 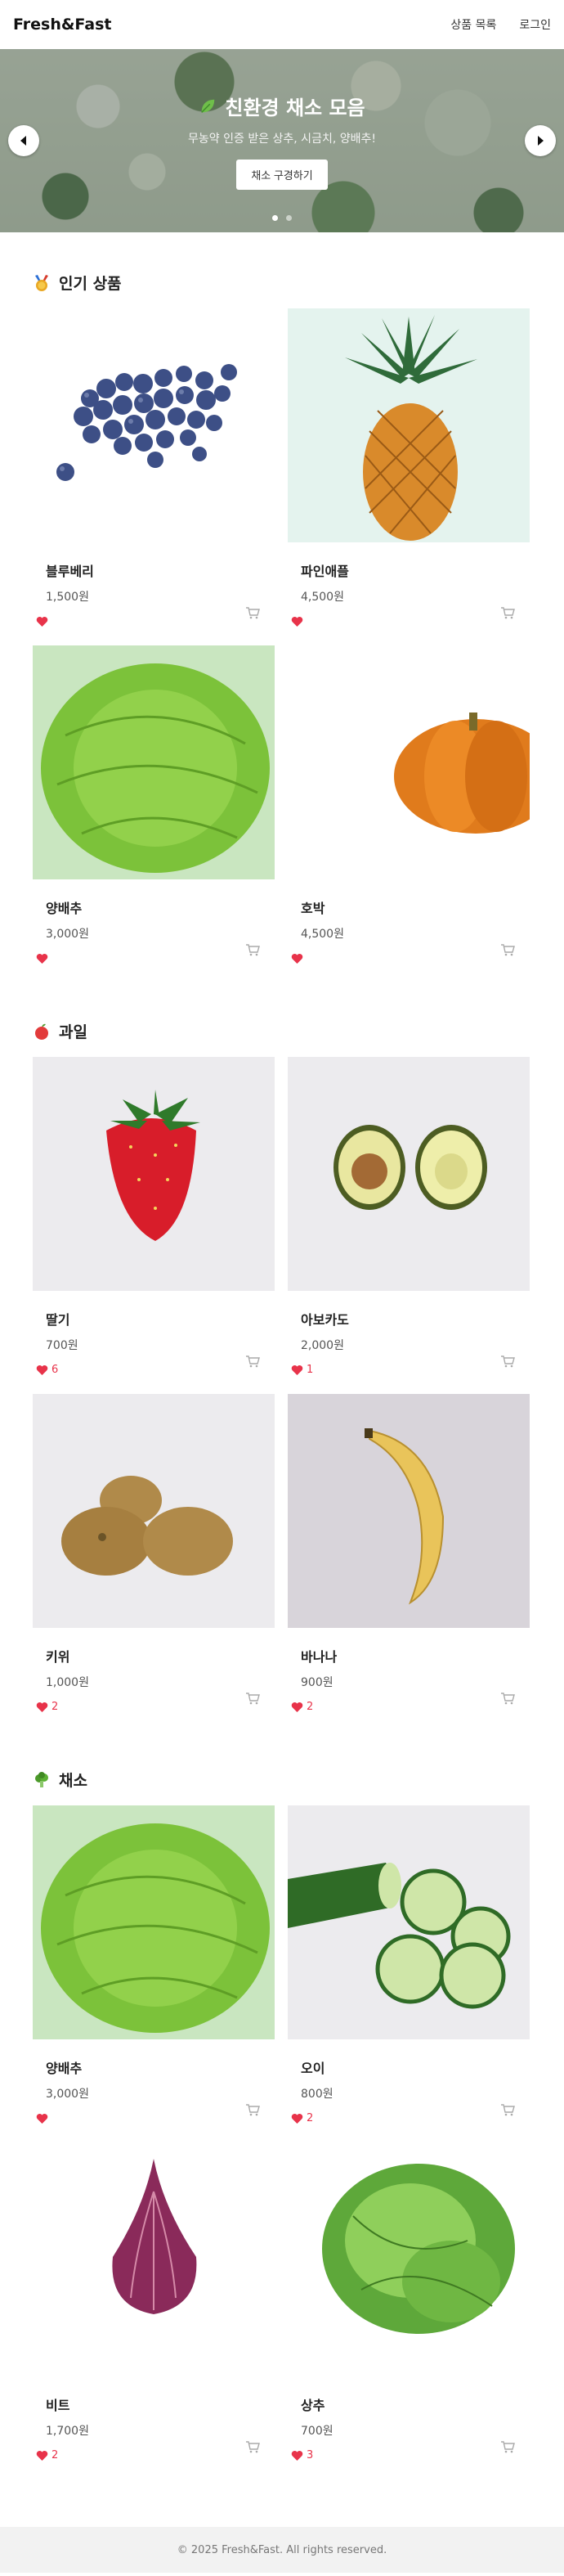 What do you see at coordinates (473, 24) in the screenshot?
I see `nav-product-list: 상품 목록` at bounding box center [473, 24].